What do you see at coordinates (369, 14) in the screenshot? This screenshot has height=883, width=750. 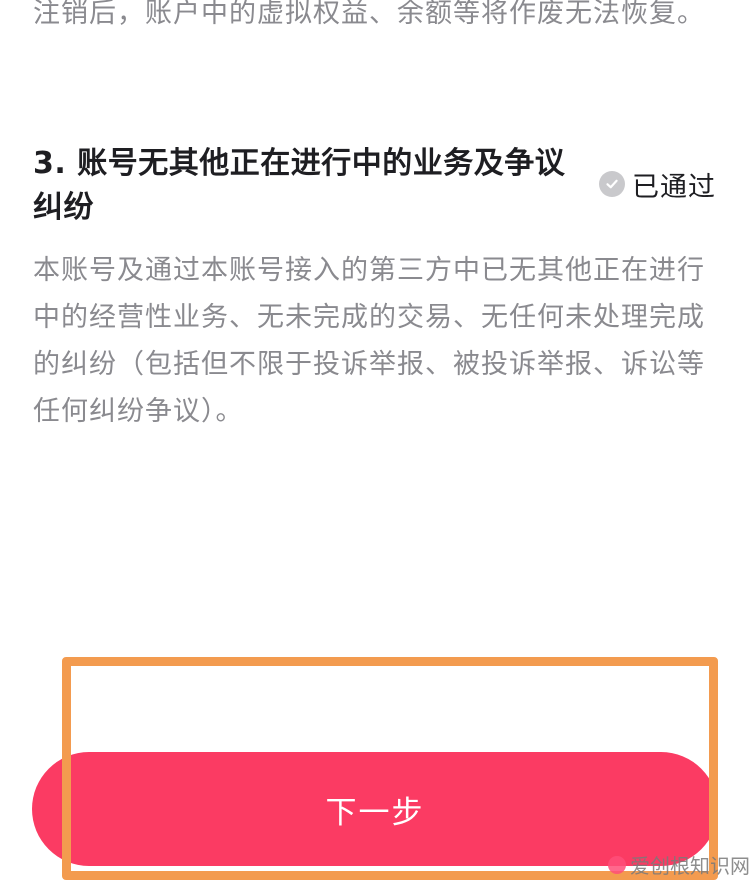 I see `cancellation-notice-text: 注销后，账户中的虚拟权益、余额等将作废无法恢复。` at bounding box center [369, 14].